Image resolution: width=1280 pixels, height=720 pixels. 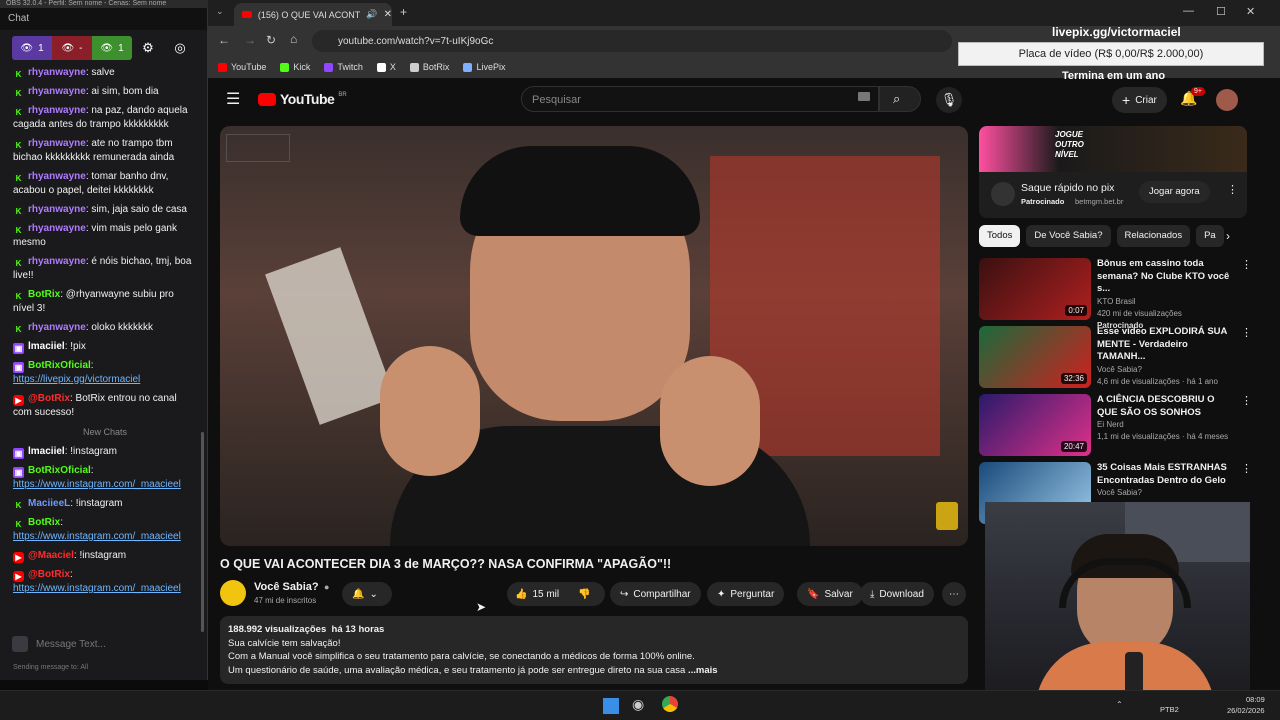 What do you see at coordinates (1228, 236) in the screenshot?
I see `chevron-right-icon: ›` at bounding box center [1228, 236].